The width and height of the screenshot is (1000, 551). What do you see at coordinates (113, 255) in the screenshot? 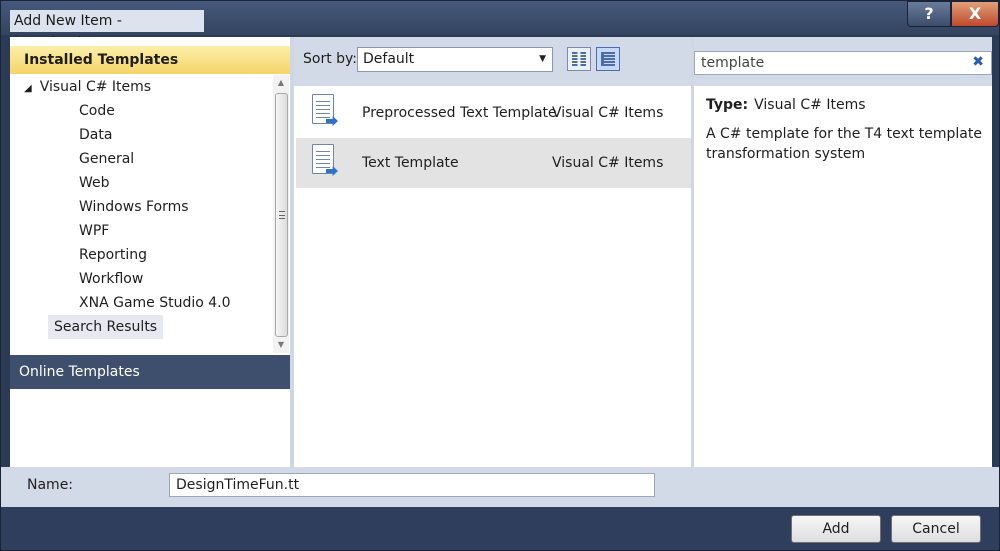
I see `tree-item-reporting: Reporting` at bounding box center [113, 255].